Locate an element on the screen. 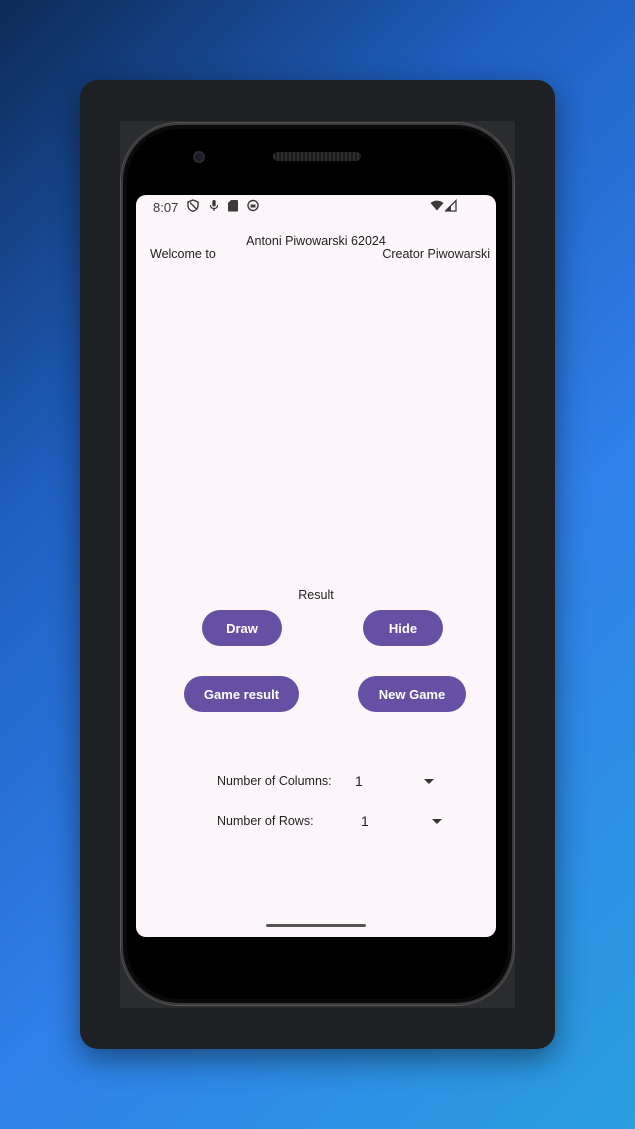 The height and width of the screenshot is (1129, 635). columns-label: Number of Columns: is located at coordinates (274, 781).